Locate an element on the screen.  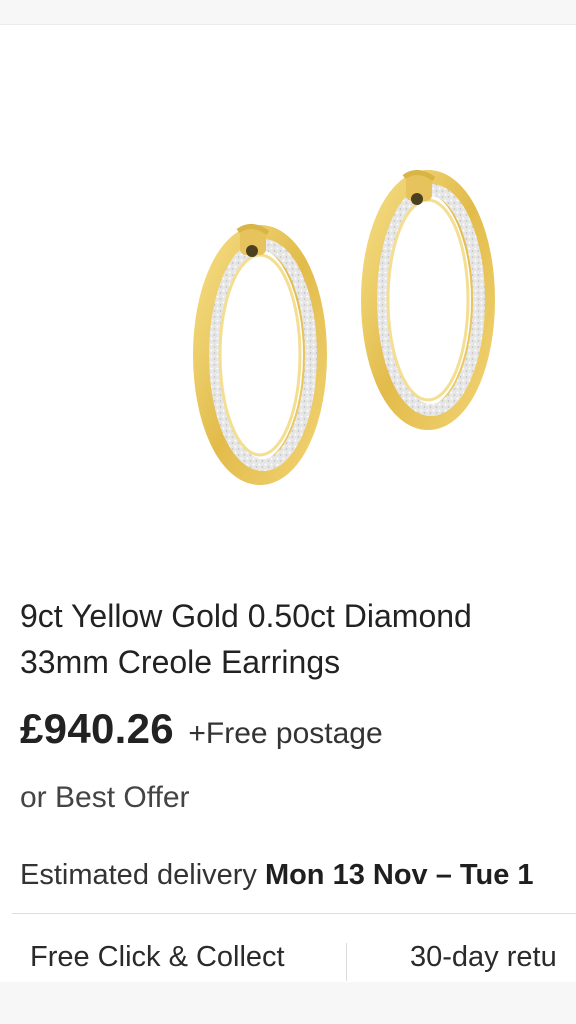
feature-strip: Free Click & Collect 30-day retu is located at coordinates (288, 949).